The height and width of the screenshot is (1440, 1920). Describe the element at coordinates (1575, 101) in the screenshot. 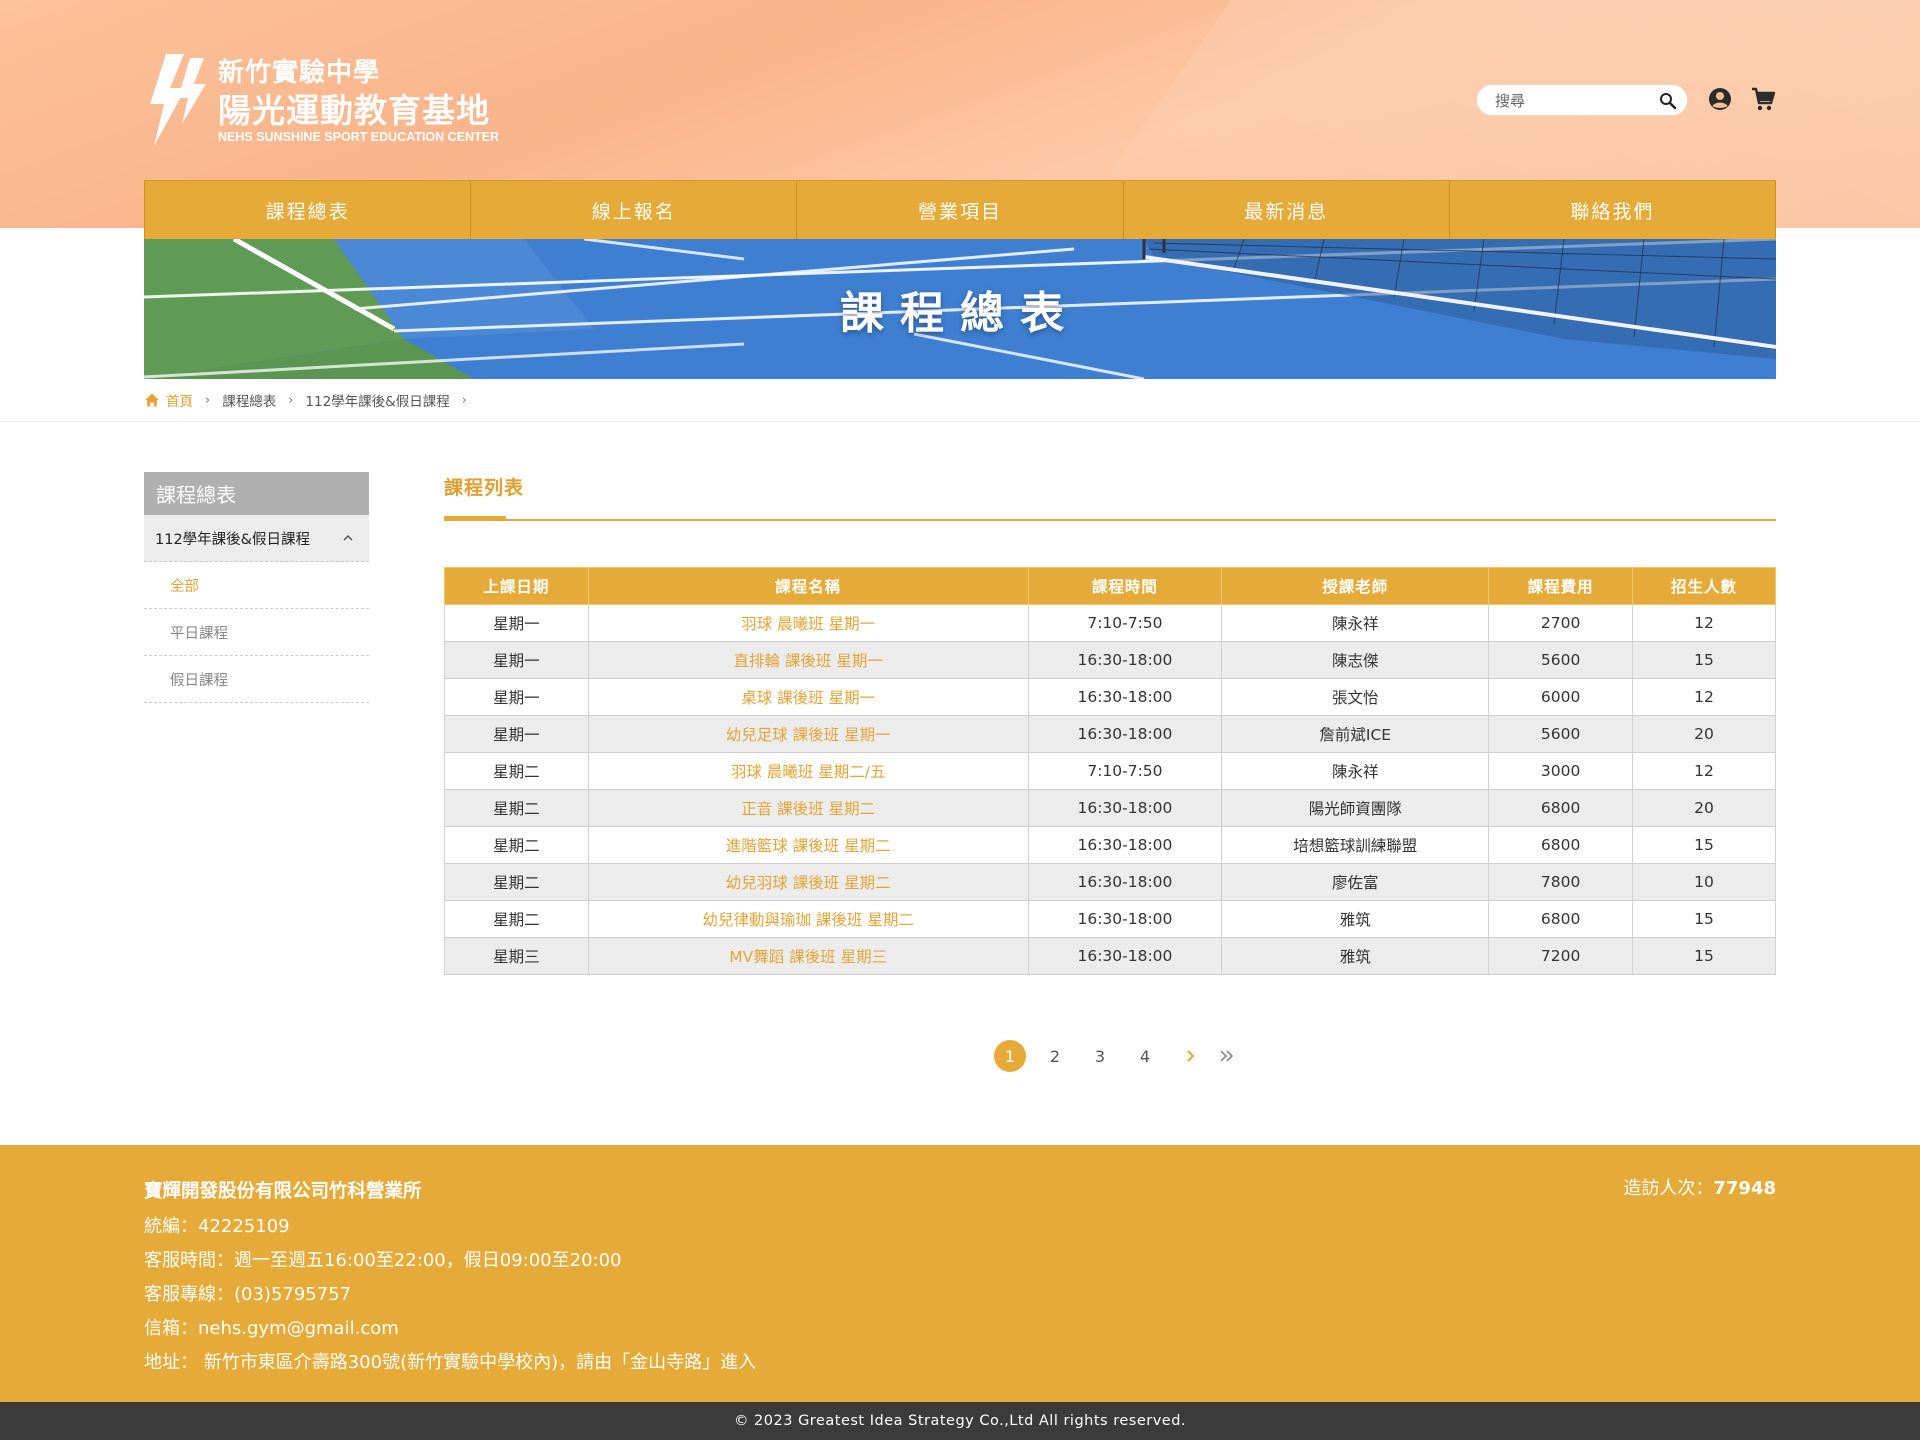

I see `search-input` at that location.